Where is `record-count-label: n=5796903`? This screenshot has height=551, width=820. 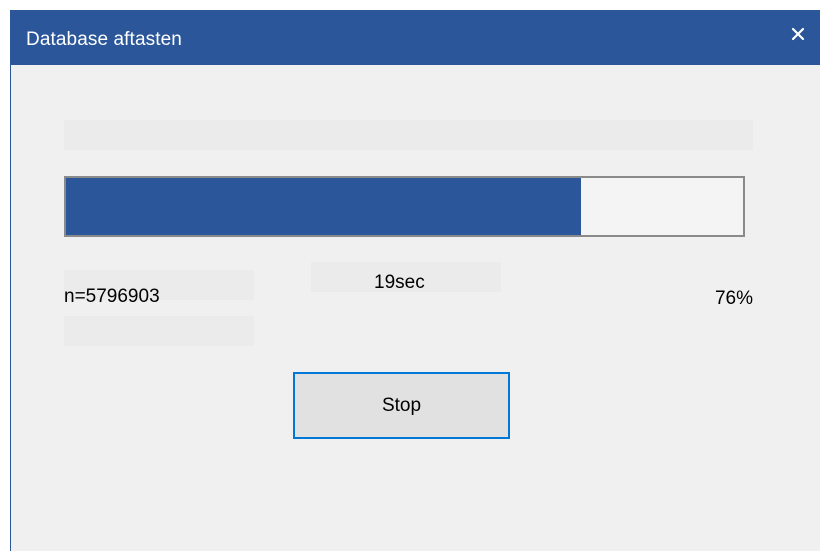
record-count-label: n=5796903 is located at coordinates (112, 296).